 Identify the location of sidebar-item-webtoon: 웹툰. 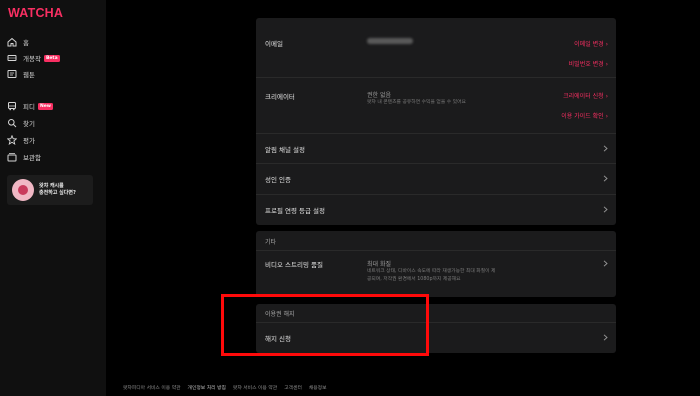
(21, 74).